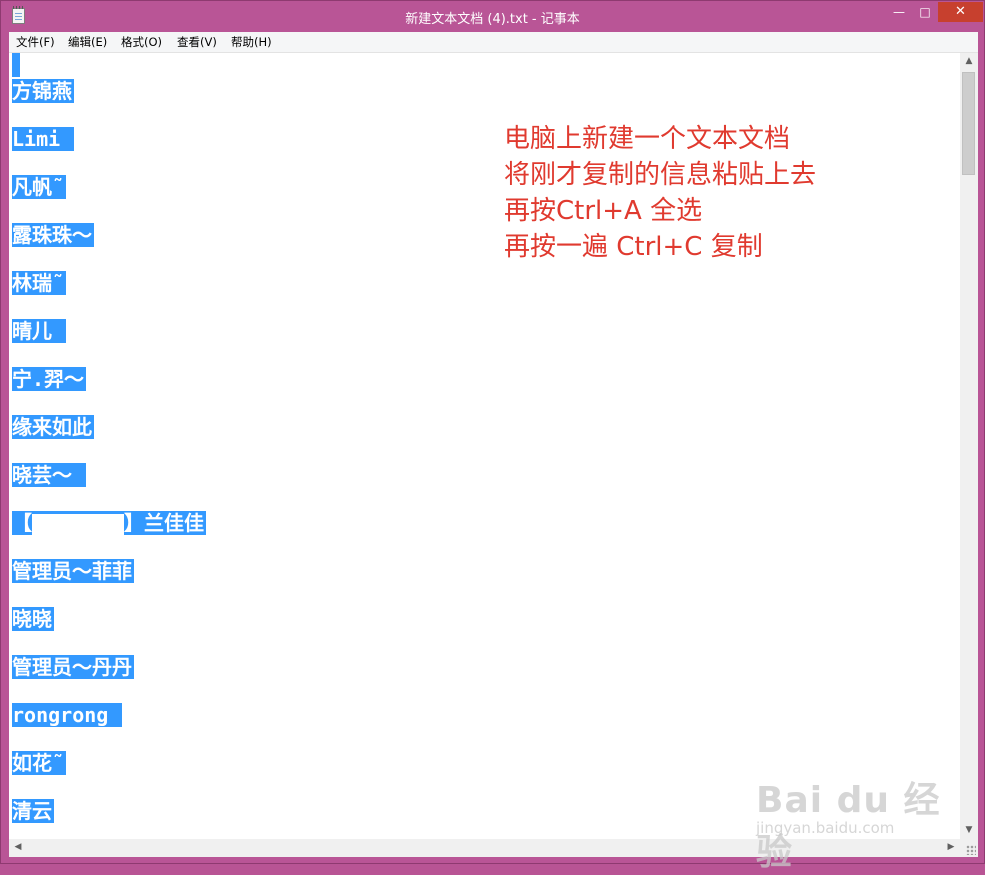  I want to click on resize-corner, so click(969, 848).